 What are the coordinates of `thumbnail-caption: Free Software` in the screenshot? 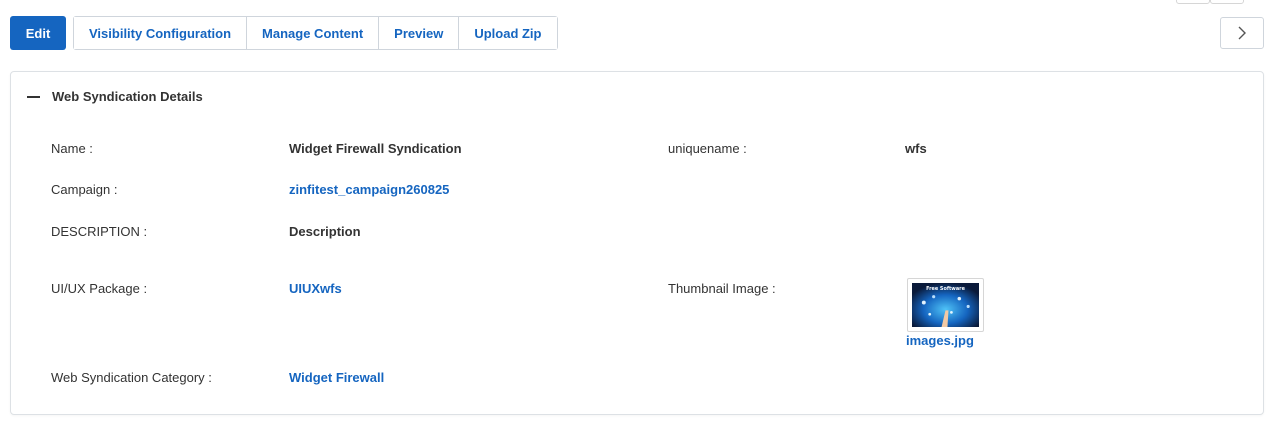 It's located at (946, 289).